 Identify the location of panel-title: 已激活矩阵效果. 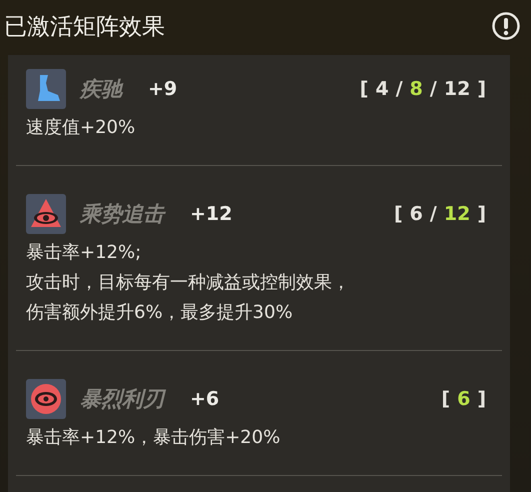
(84, 27).